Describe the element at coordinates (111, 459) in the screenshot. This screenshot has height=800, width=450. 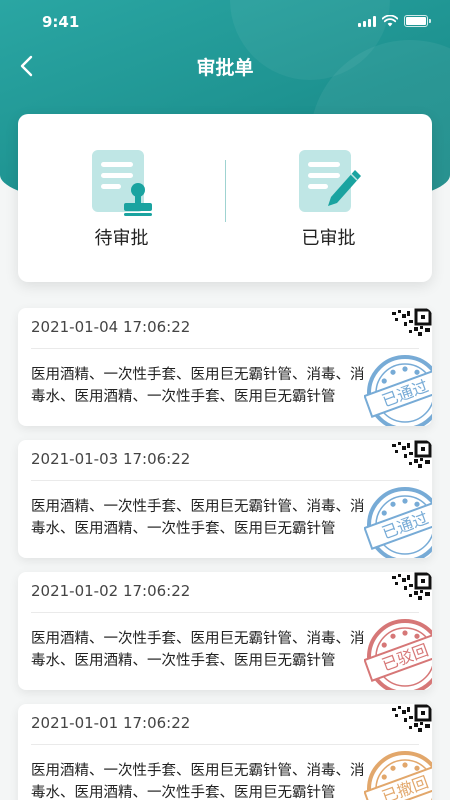
I see `item-date: 2021-01-03 17:06:22` at that location.